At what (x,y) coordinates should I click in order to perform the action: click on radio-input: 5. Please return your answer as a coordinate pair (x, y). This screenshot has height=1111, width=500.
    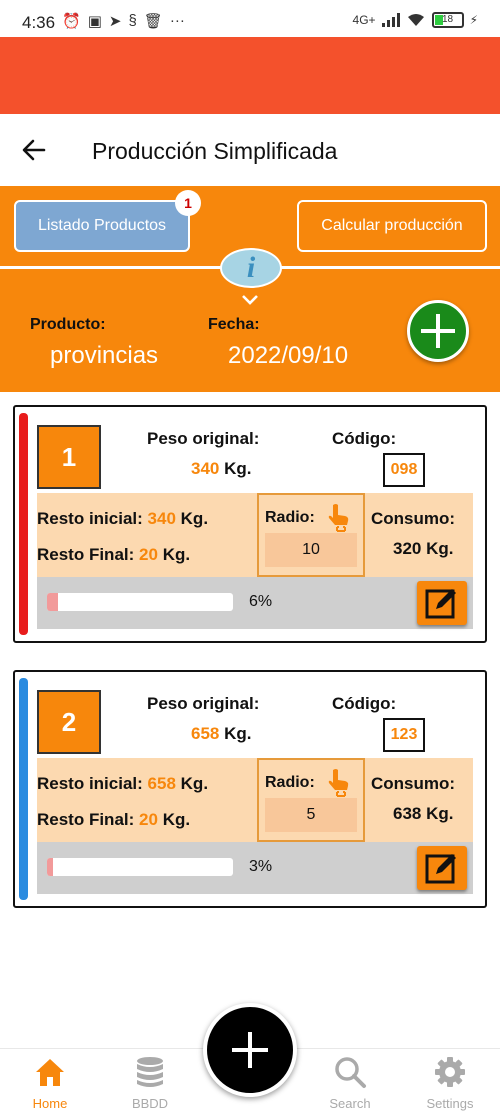
    Looking at the image, I should click on (311, 815).